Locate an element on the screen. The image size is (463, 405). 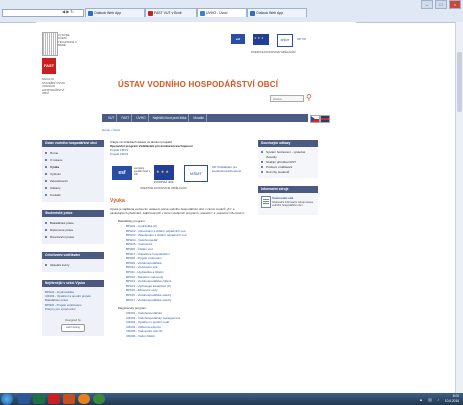
msmt-logo: MŠMT is located at coordinates (285, 40).